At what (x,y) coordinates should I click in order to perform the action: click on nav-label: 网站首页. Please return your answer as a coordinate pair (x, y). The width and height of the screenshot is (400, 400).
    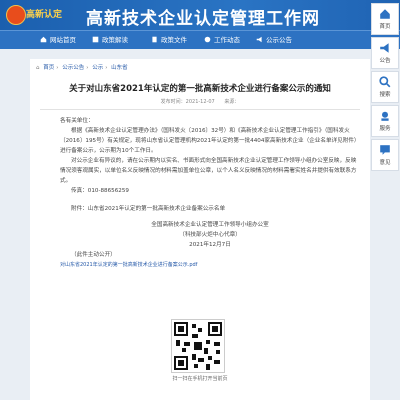
    Looking at the image, I should click on (63, 40).